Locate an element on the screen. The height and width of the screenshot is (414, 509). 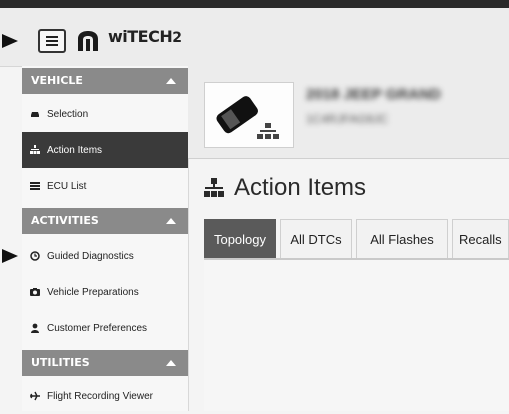
clock-icon is located at coordinates (35, 256).